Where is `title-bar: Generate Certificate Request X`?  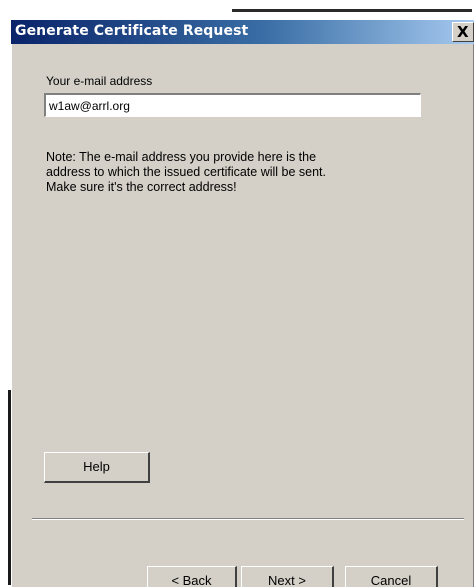 title-bar: Generate Certificate Request X is located at coordinates (242, 32).